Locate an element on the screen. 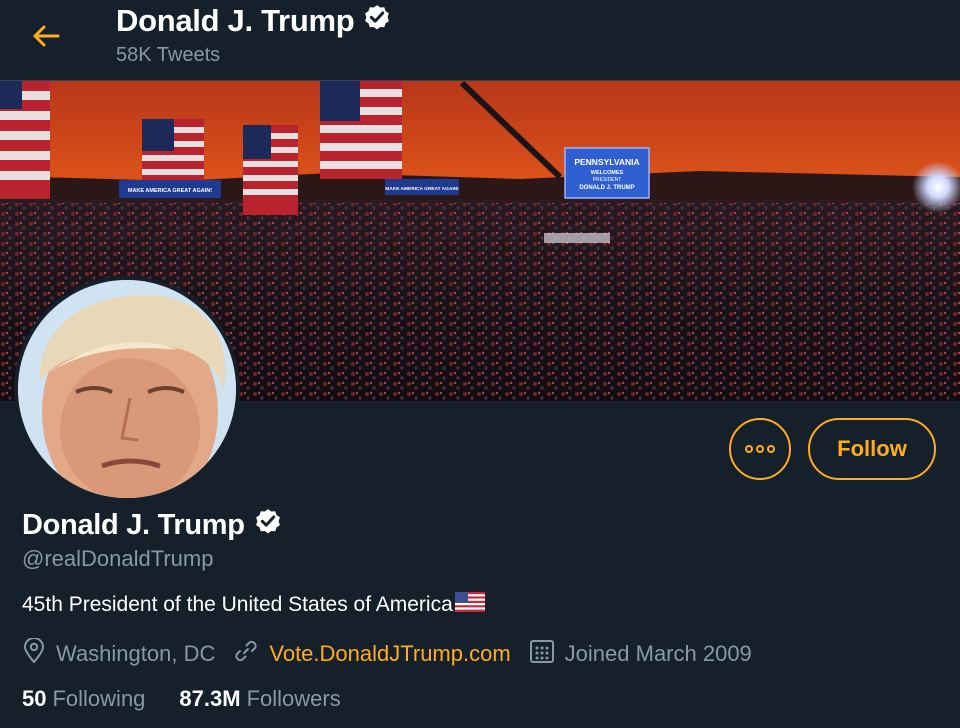 This screenshot has width=960, height=728. joined-text: Joined March 2009 is located at coordinates (658, 653).